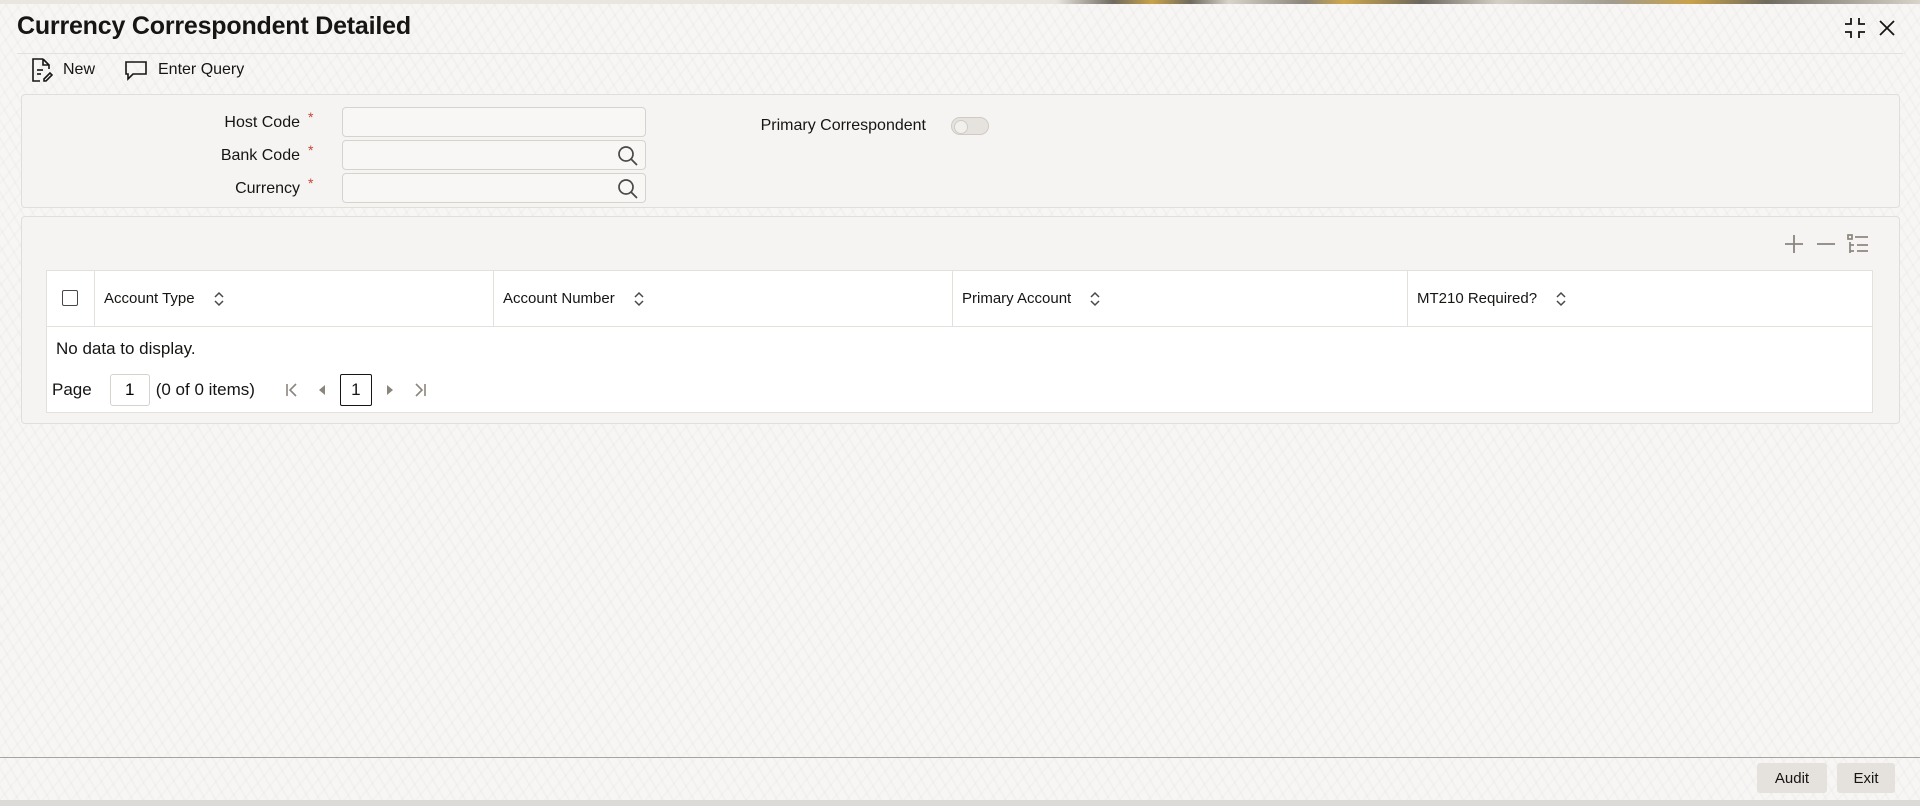  Describe the element at coordinates (1792, 778) in the screenshot. I see `audit-button: Audit` at that location.